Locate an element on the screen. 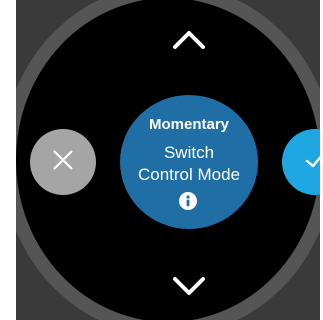 The width and height of the screenshot is (323, 320). close-icon is located at coordinates (63, 162).